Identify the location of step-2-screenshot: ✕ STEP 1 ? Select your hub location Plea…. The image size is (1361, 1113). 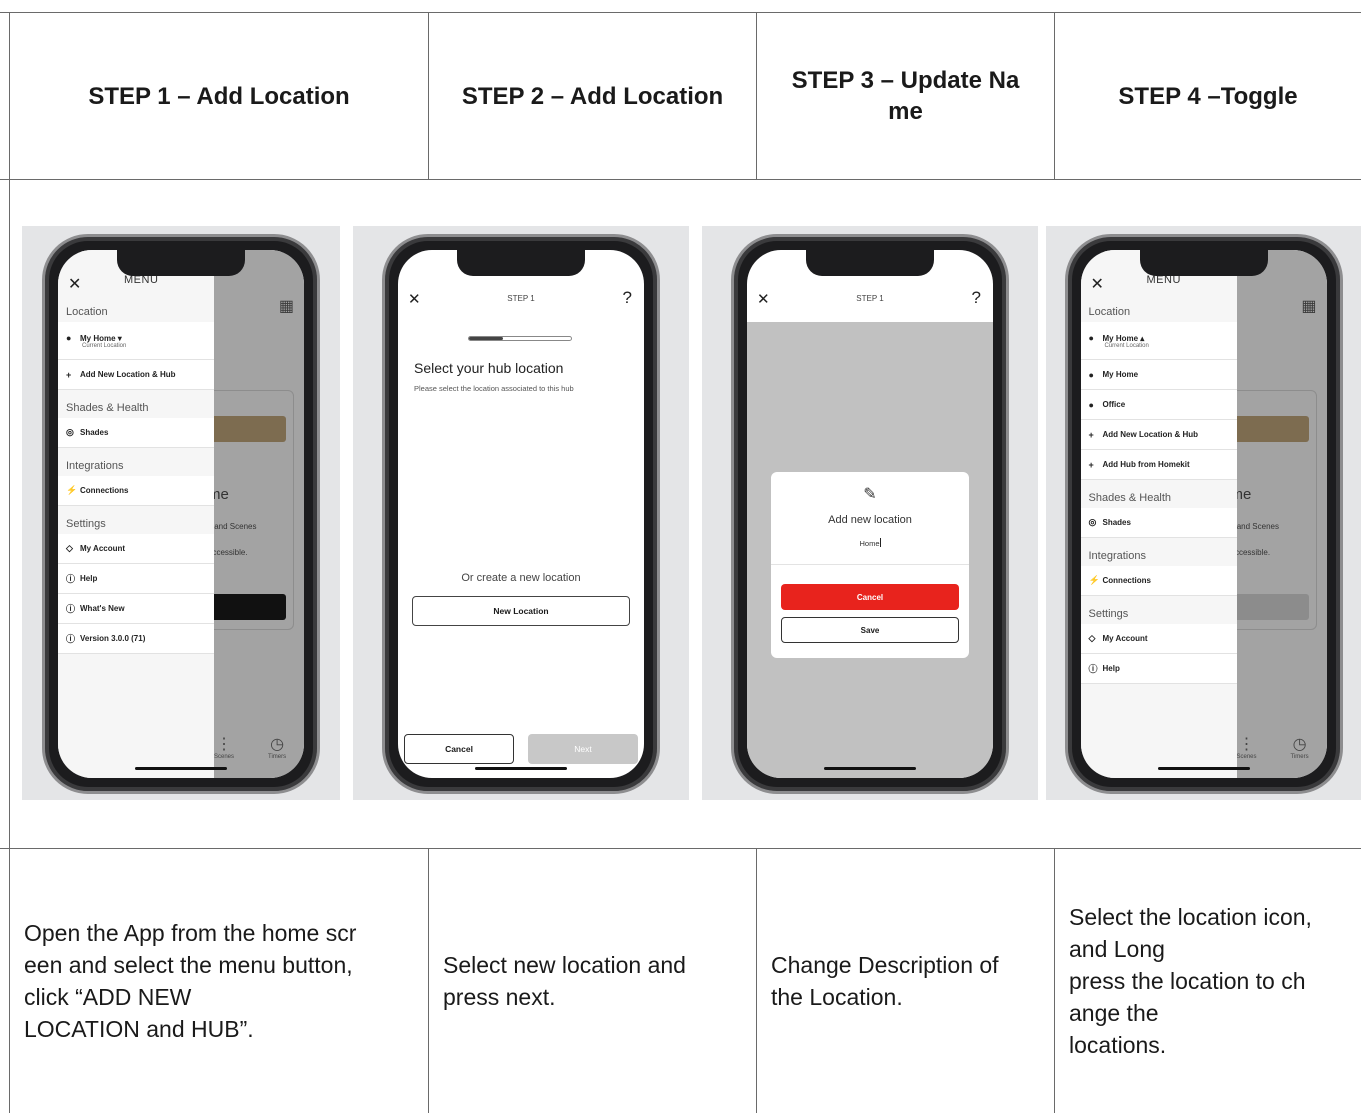
(521, 513).